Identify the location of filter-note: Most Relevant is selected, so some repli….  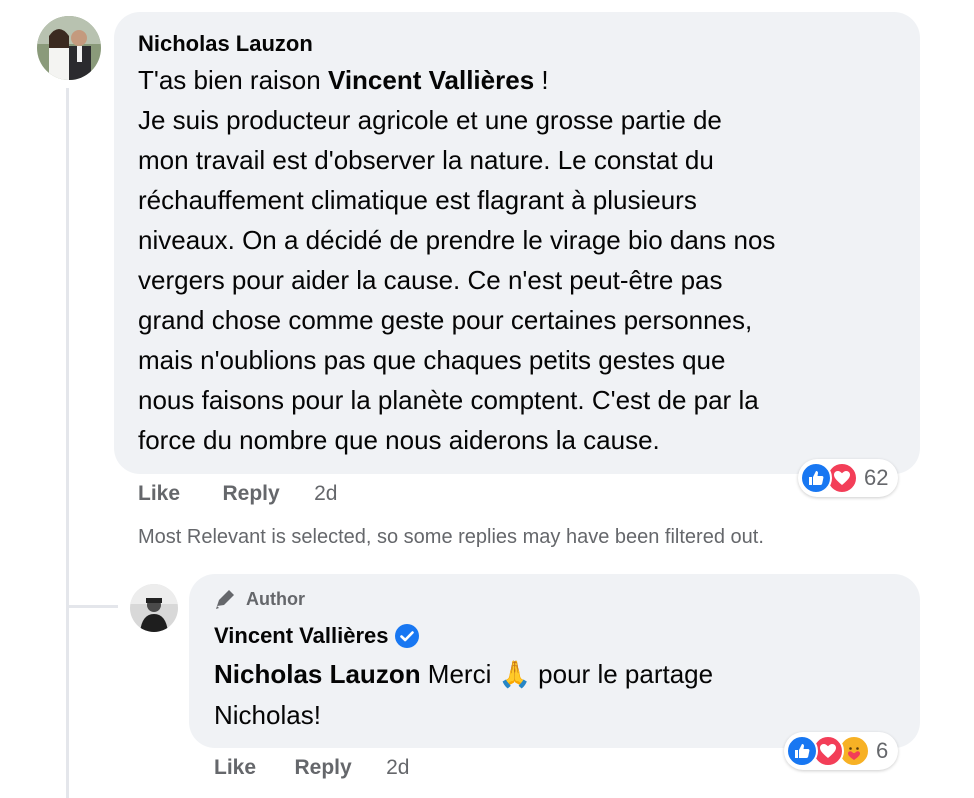
(451, 537).